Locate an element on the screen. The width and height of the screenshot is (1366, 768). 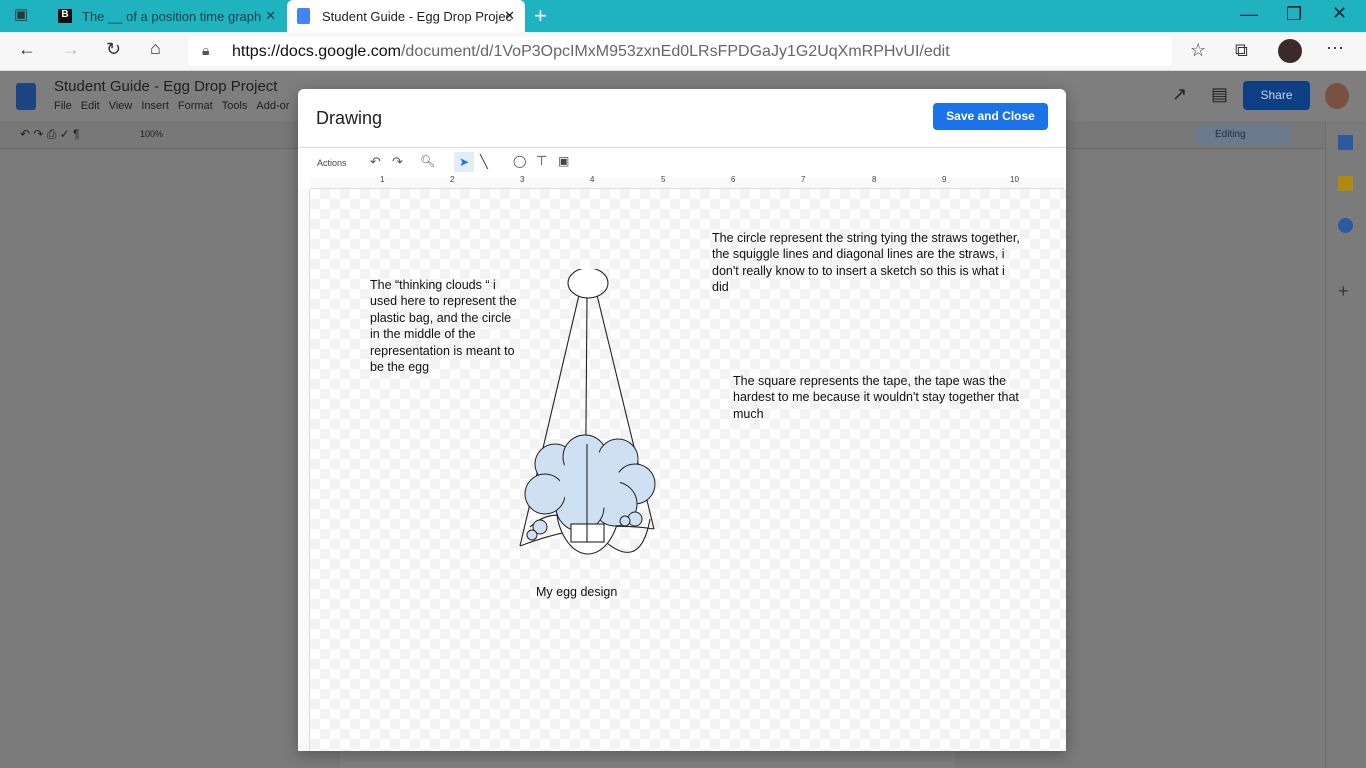
egg-design-sketch is located at coordinates (590, 414).